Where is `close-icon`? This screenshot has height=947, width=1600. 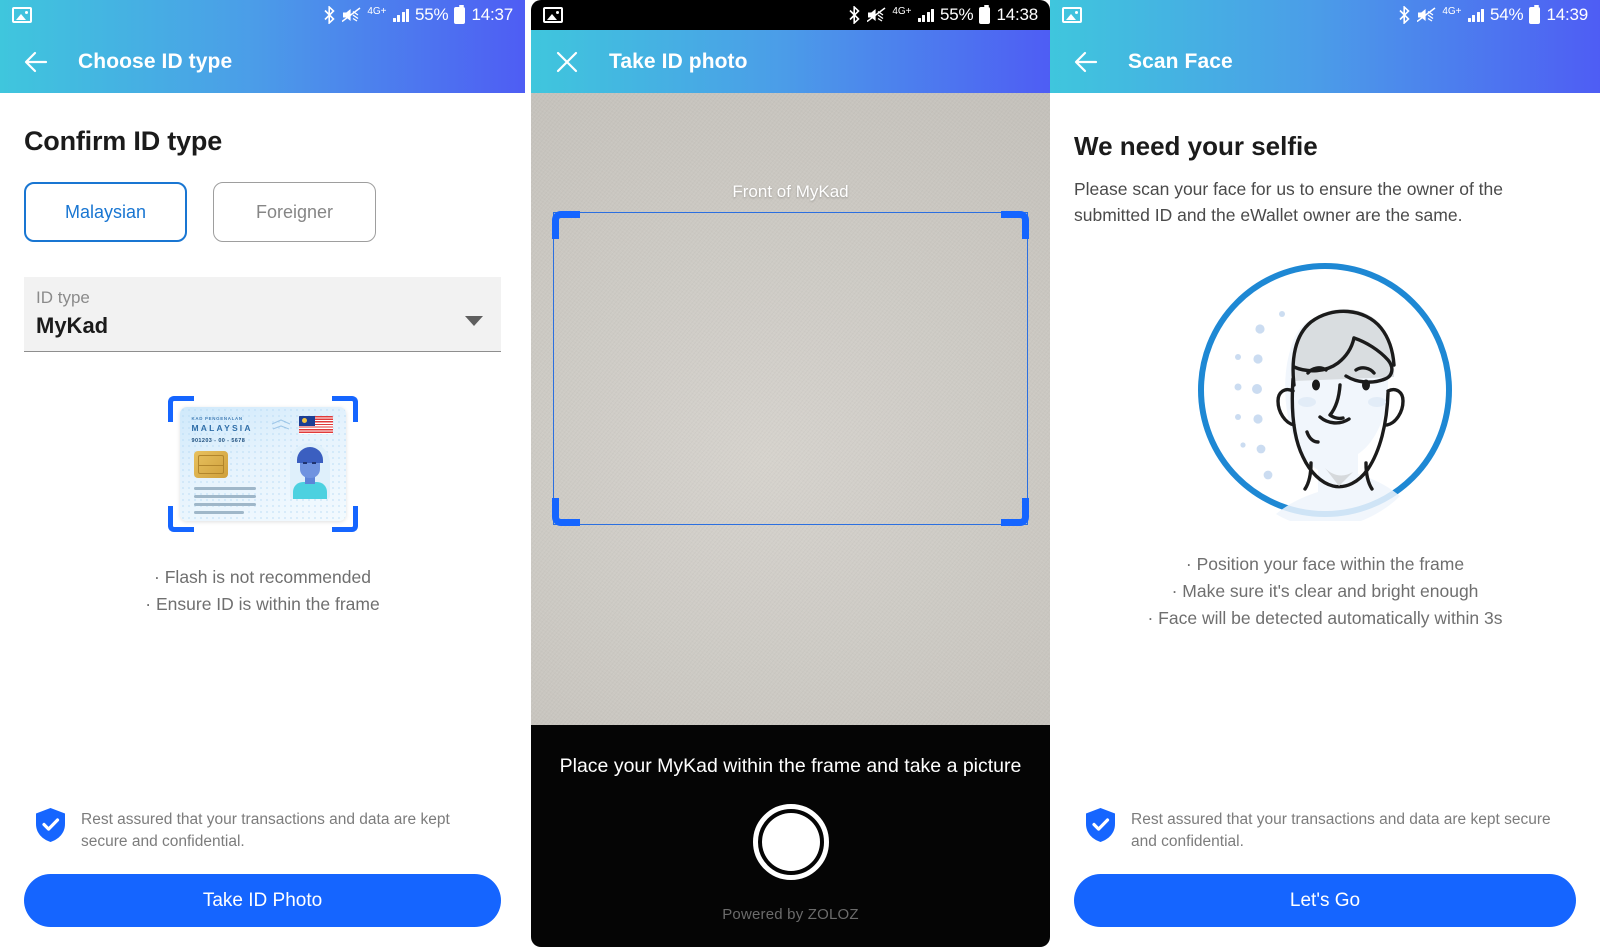 close-icon is located at coordinates (567, 62).